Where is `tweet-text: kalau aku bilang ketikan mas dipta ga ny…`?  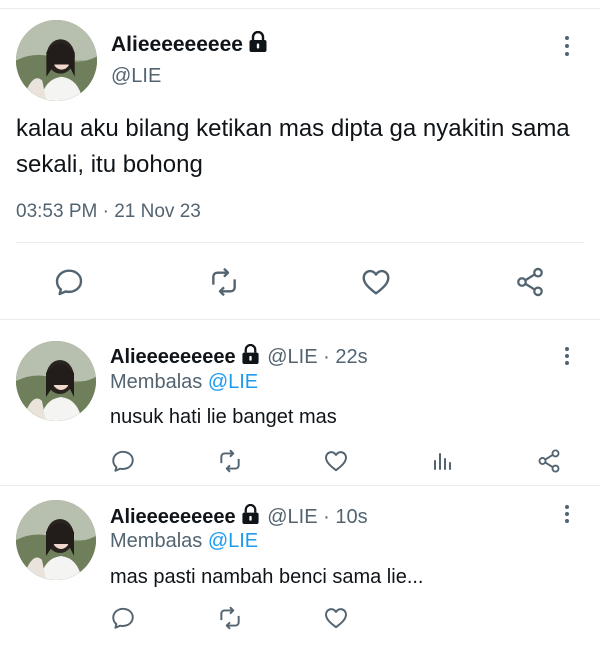 tweet-text: kalau aku bilang ketikan mas dipta ga ny… is located at coordinates (293, 146).